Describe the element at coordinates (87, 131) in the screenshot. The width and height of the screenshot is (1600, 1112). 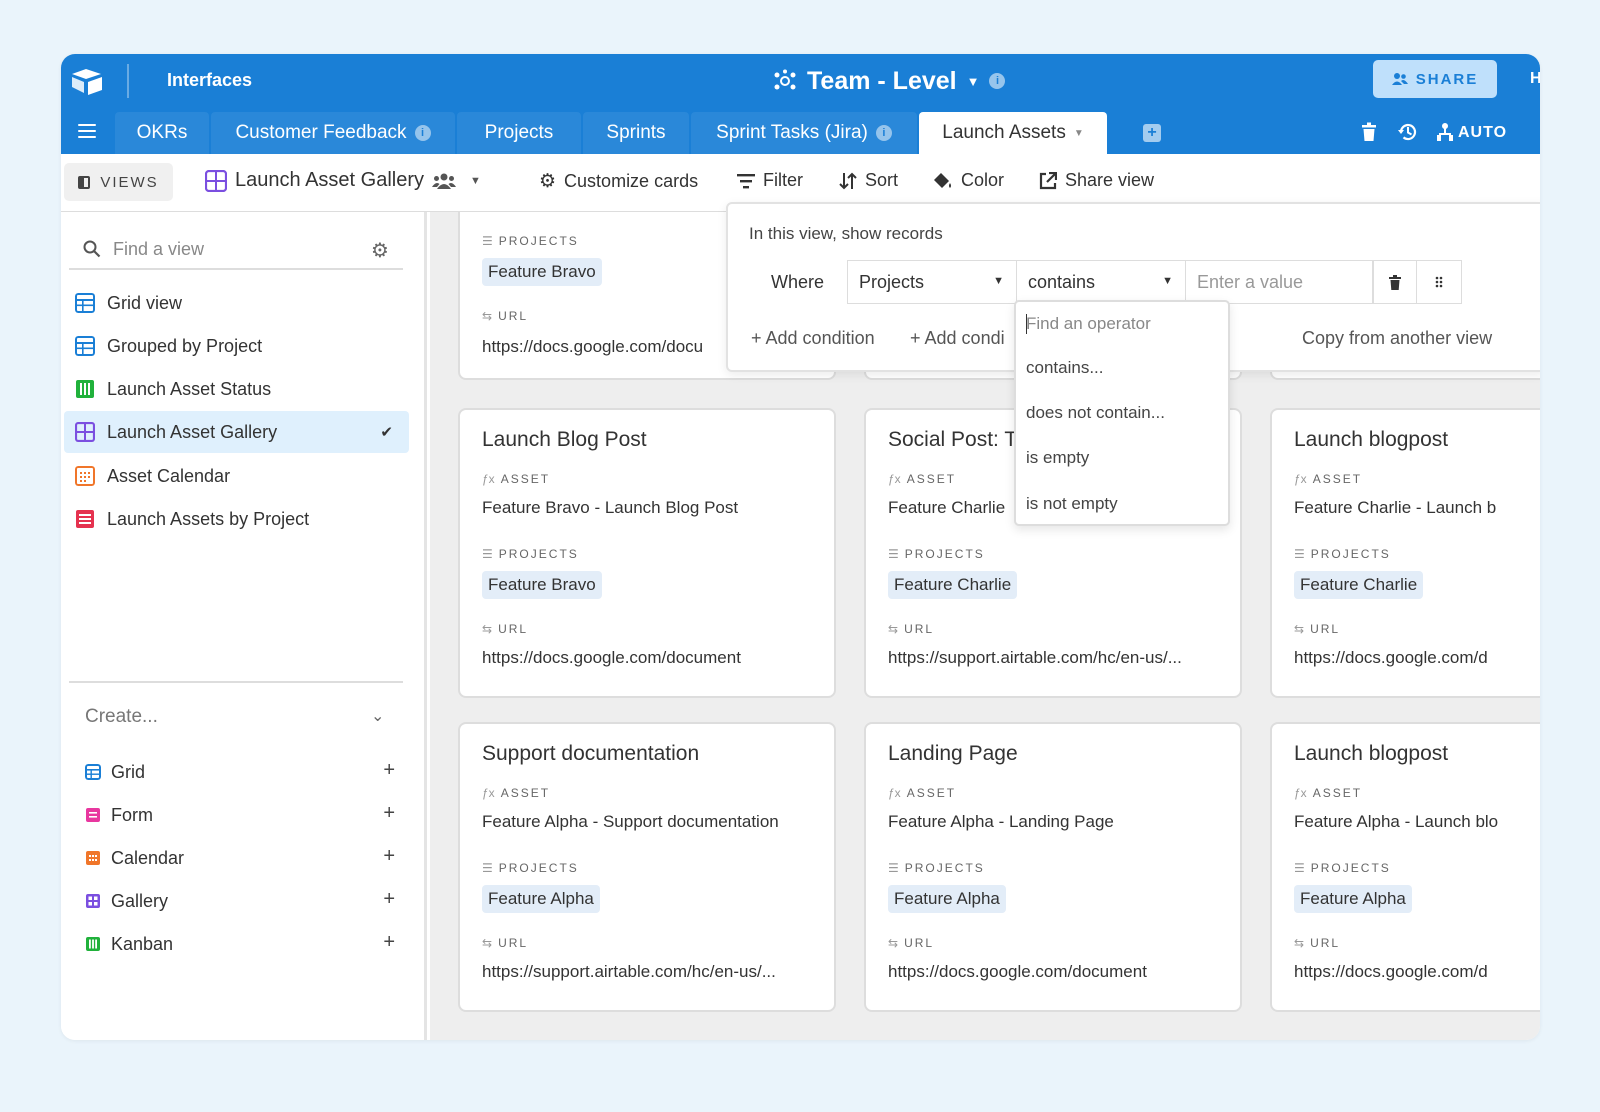
I see `hamburger-menu-icon` at that location.